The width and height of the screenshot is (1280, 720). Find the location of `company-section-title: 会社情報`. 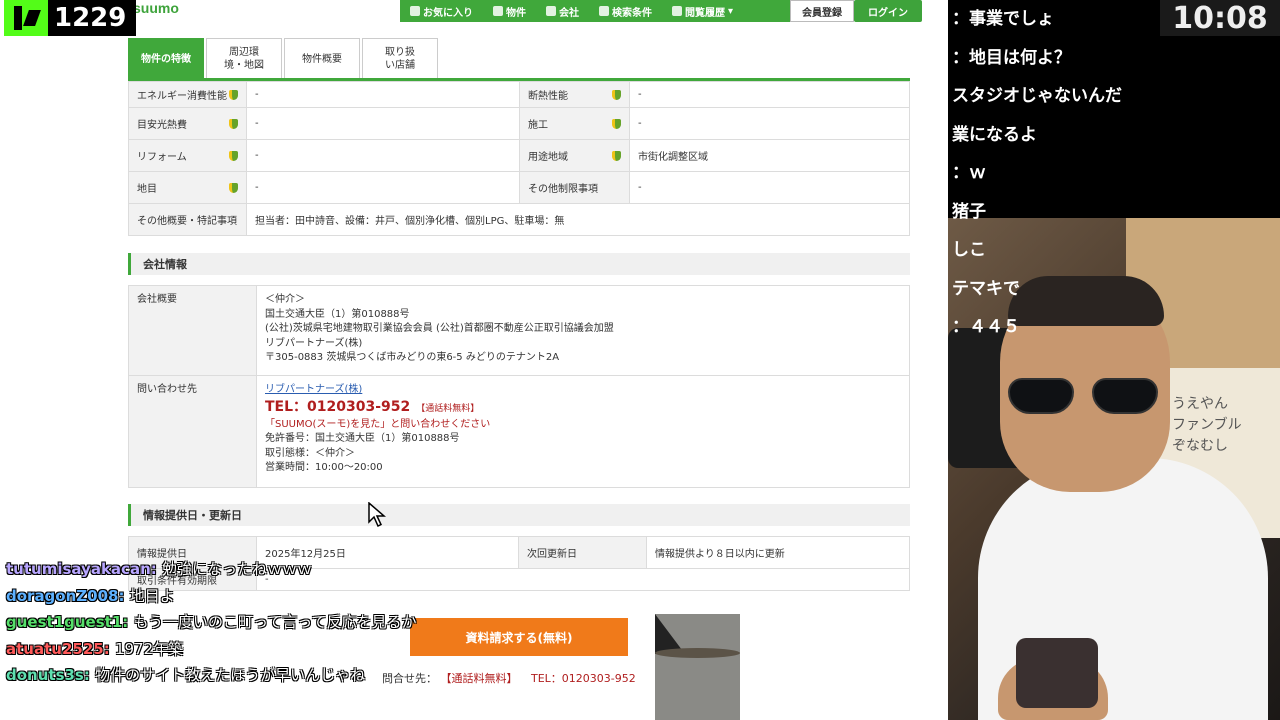

company-section-title: 会社情報 is located at coordinates (519, 264).